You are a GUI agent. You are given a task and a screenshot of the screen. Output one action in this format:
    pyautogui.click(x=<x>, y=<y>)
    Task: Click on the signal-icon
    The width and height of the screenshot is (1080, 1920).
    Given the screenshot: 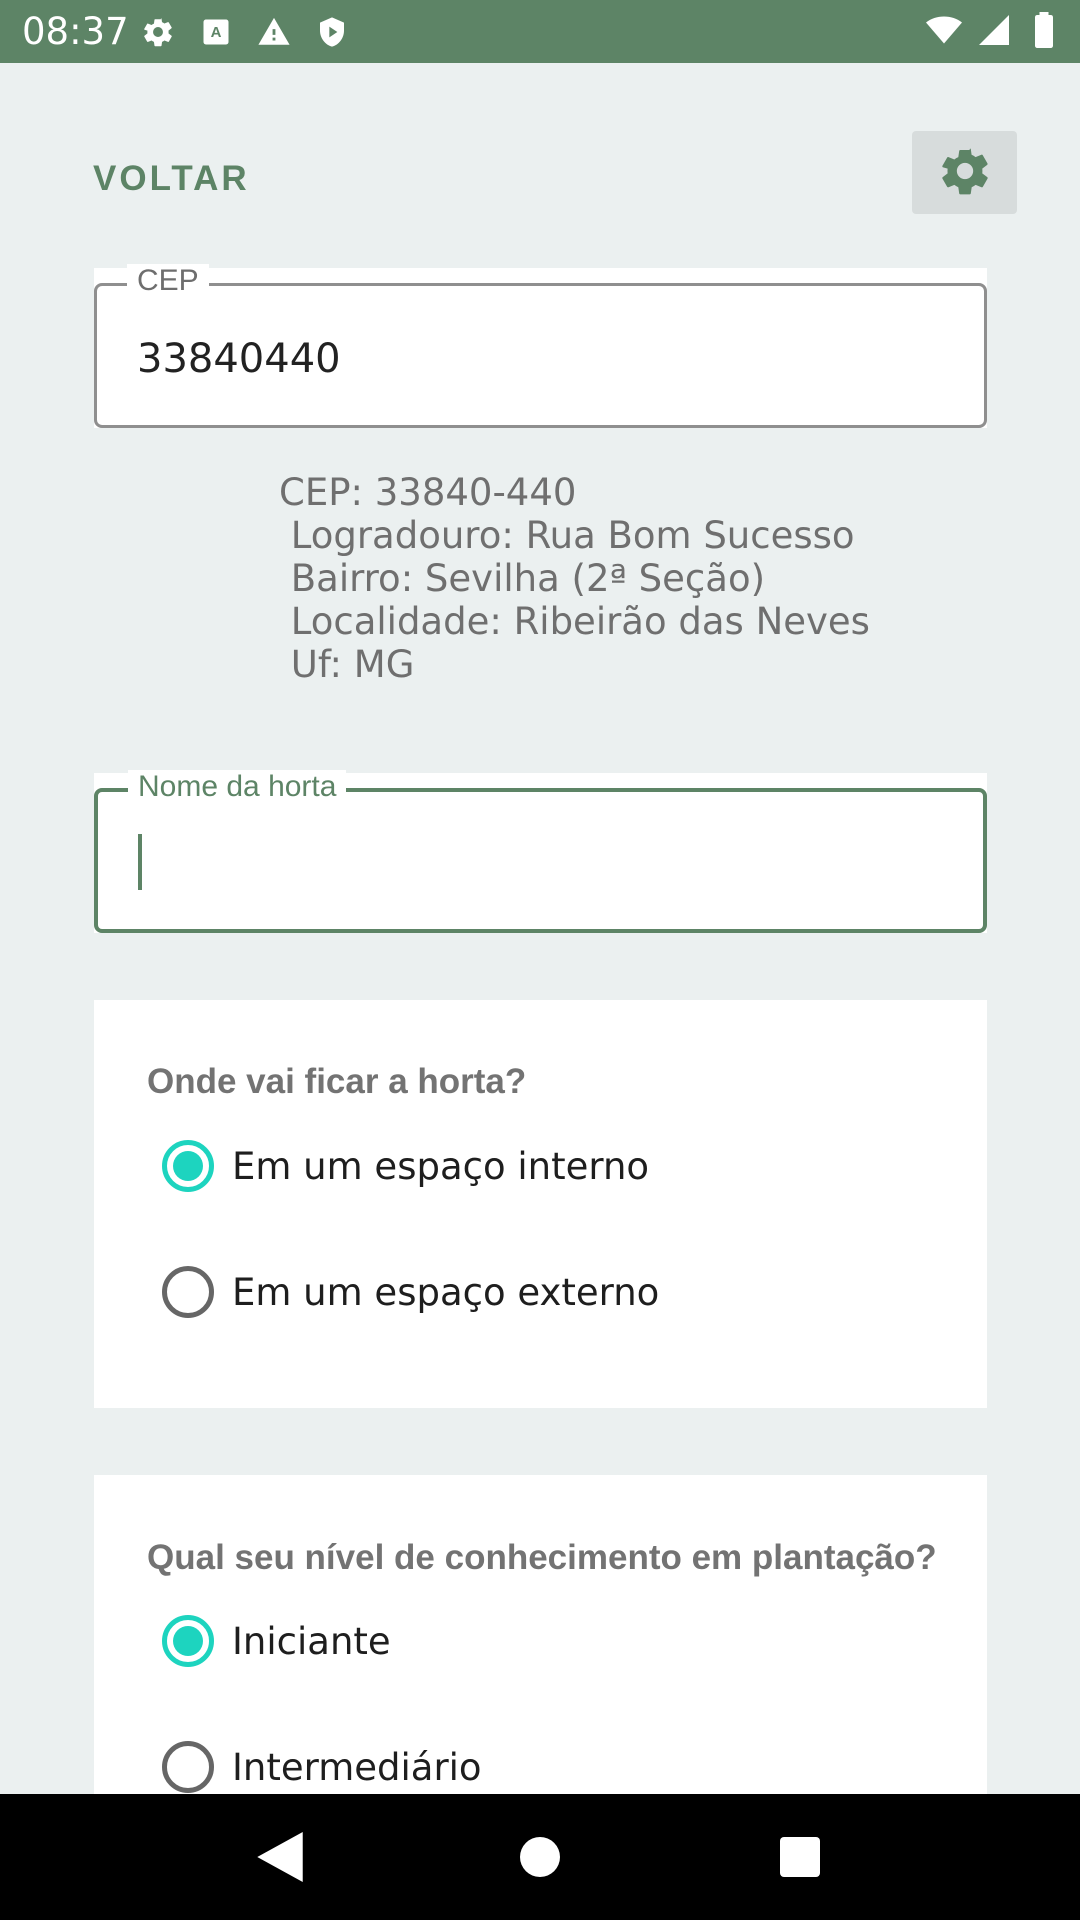 What is the action you would take?
    pyautogui.click(x=994, y=30)
    